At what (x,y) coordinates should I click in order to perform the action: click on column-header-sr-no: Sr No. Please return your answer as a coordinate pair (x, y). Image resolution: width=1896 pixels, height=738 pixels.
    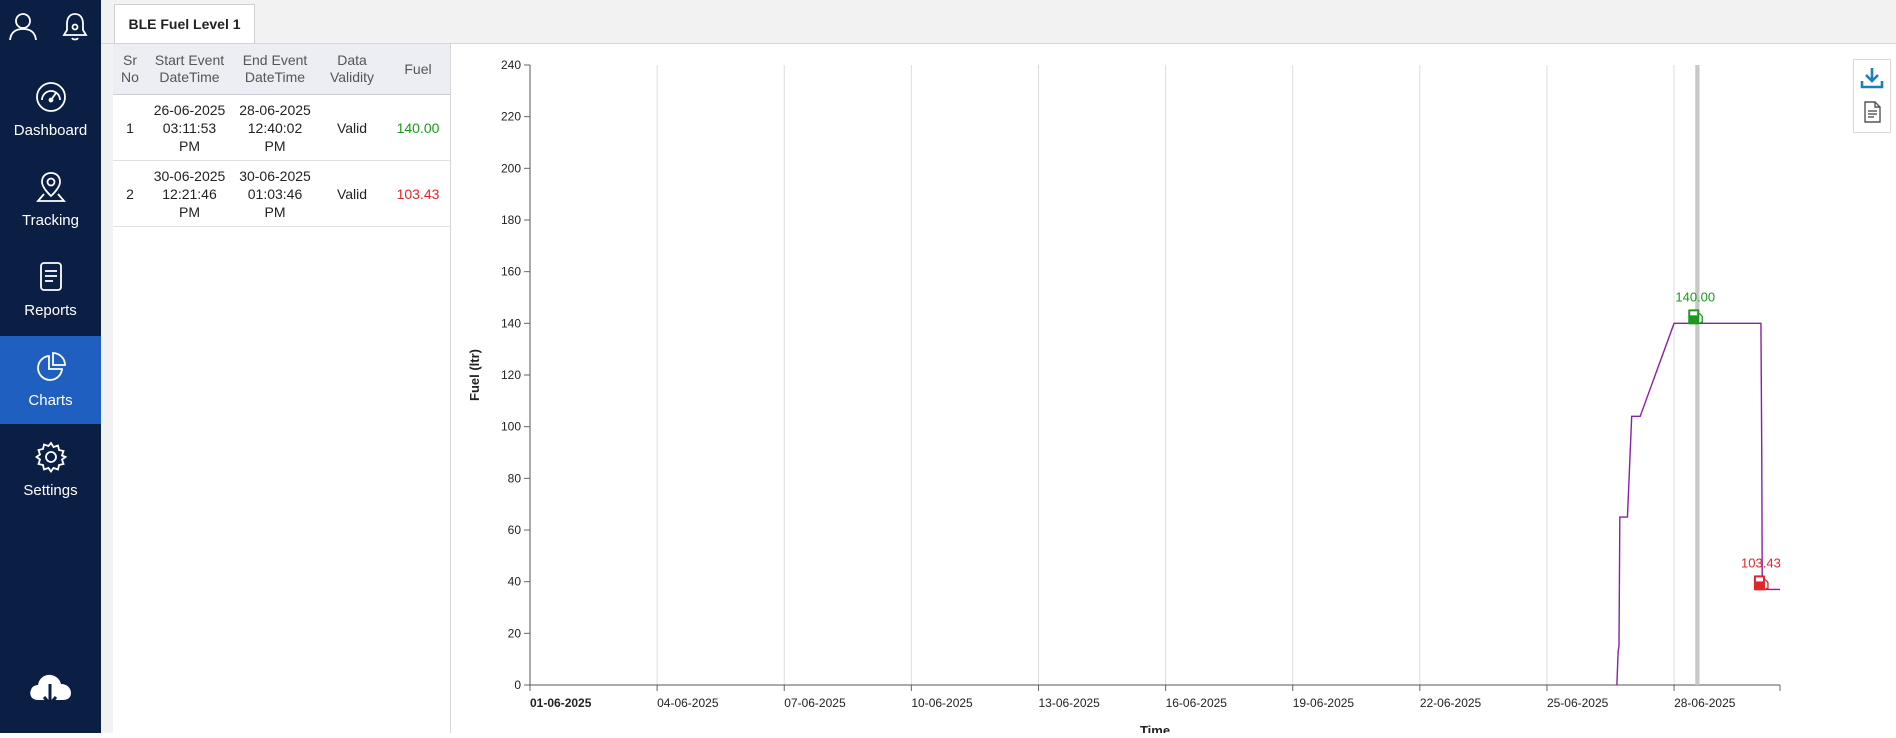
    Looking at the image, I should click on (130, 69).